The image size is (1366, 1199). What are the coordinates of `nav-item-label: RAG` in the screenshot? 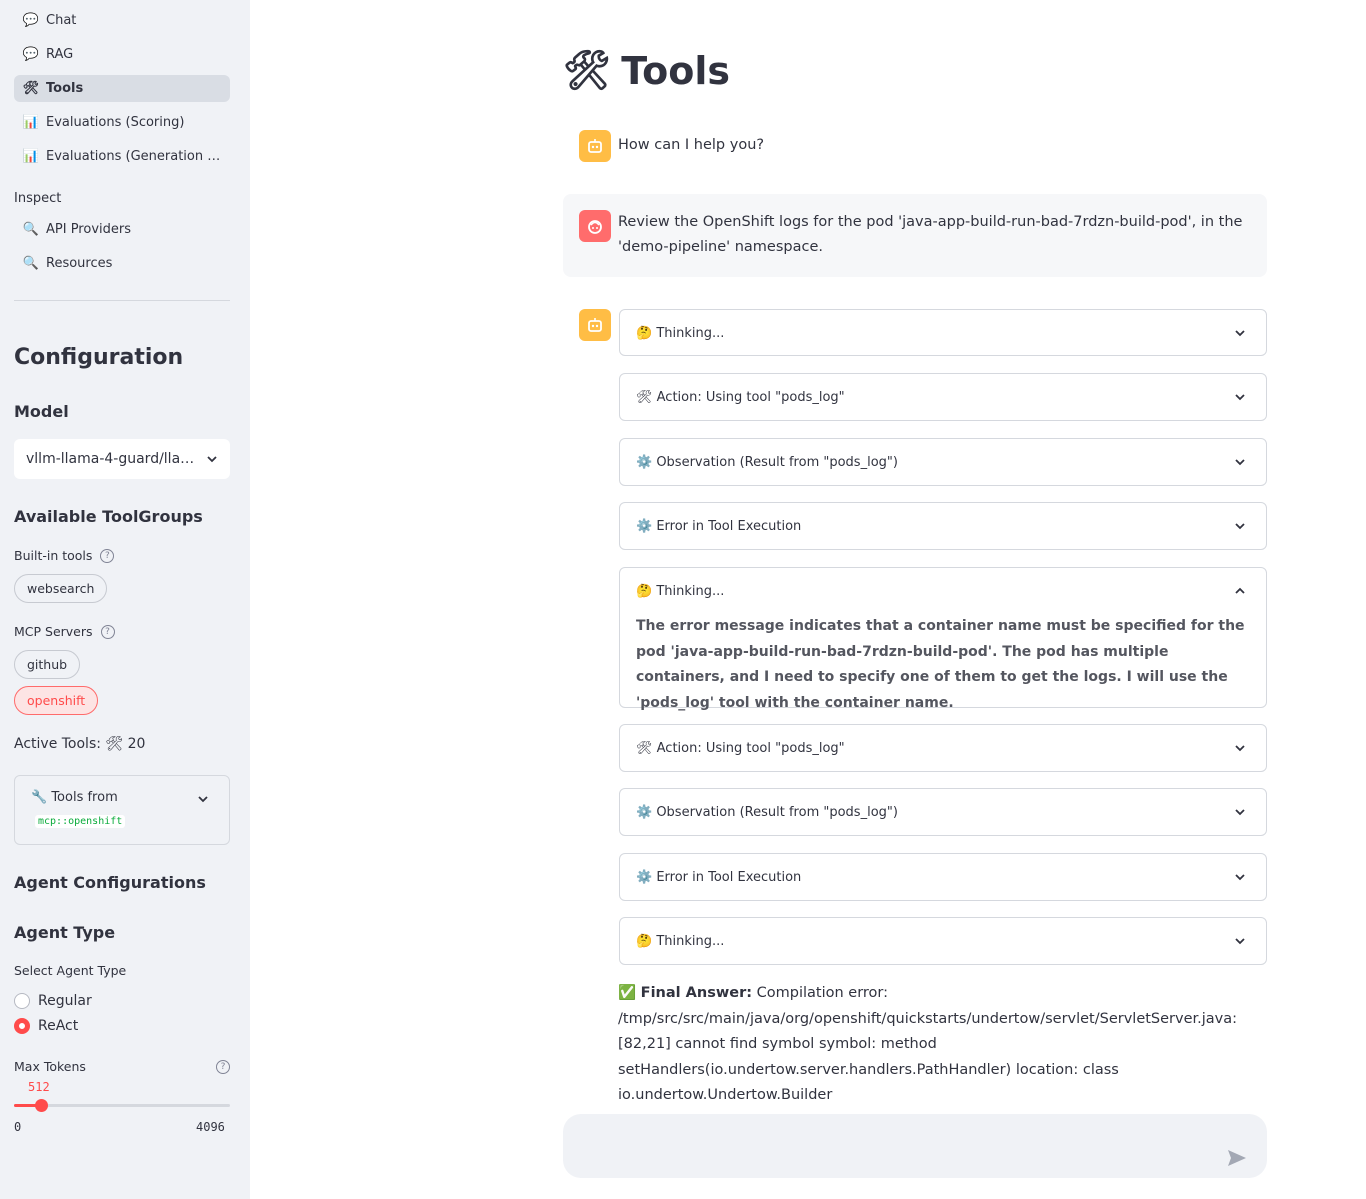 It's located at (60, 54).